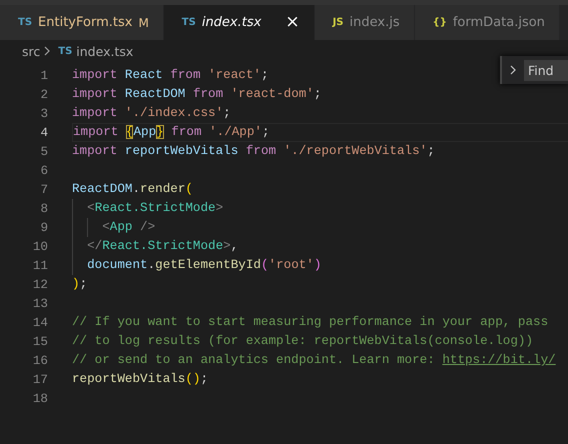 Image resolution: width=568 pixels, height=444 pixels. I want to click on line-number: 16, so click(40, 361).